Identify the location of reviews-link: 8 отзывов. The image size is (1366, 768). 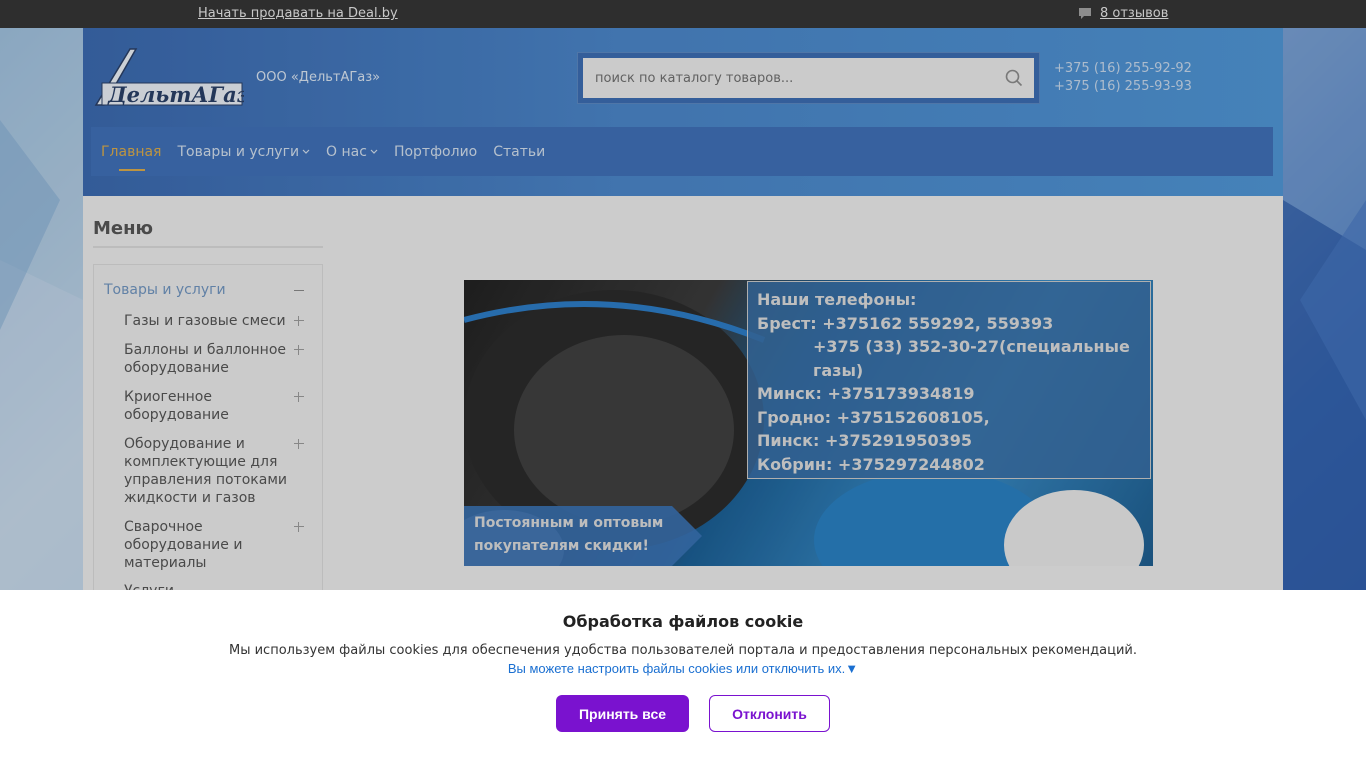
(1123, 13).